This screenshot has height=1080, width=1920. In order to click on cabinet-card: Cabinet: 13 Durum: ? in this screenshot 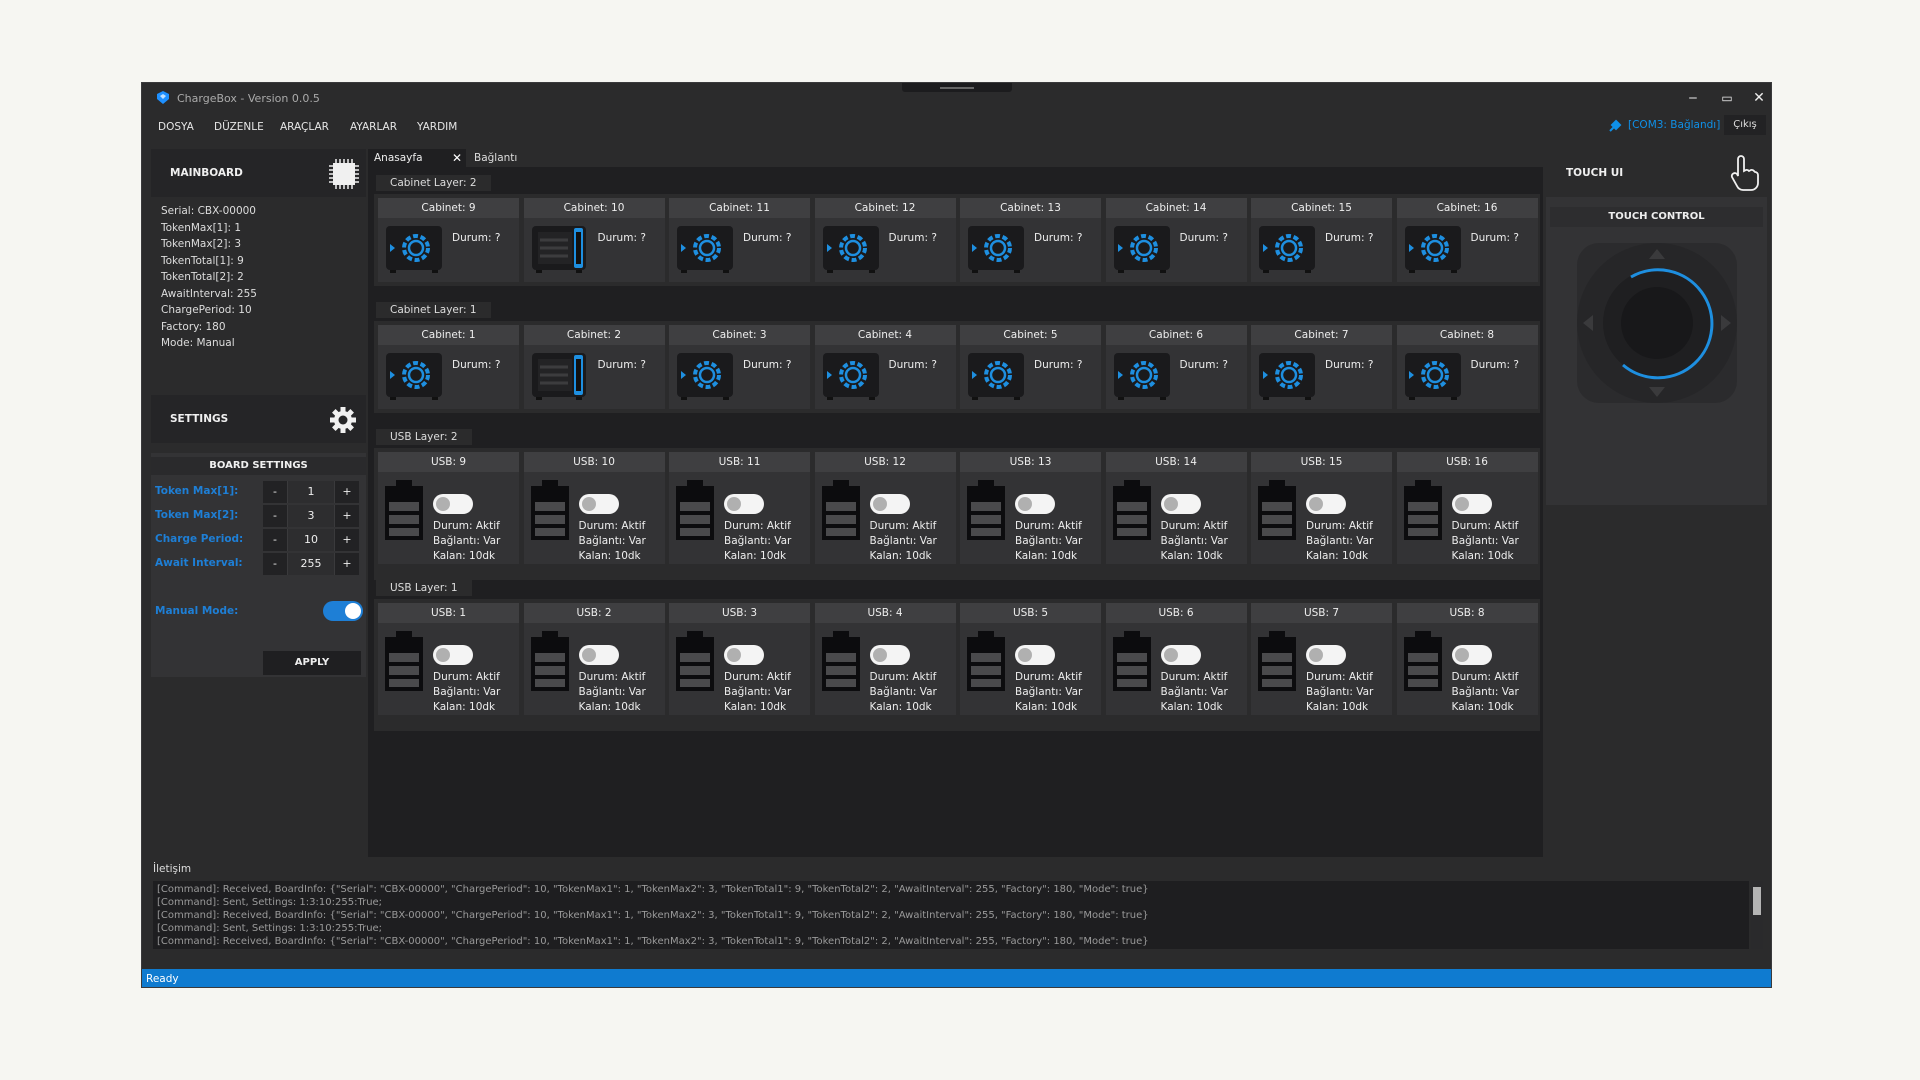, I will do `click(1030, 240)`.